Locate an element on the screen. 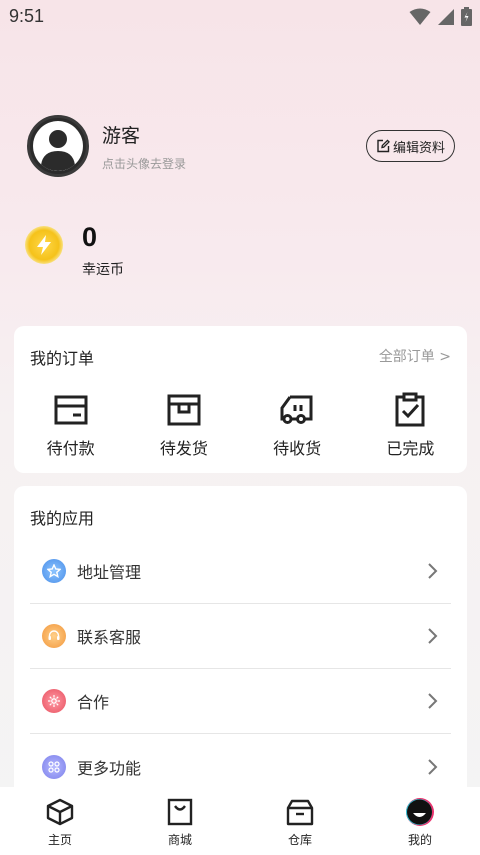  warehouse-box-icon is located at coordinates (300, 812).